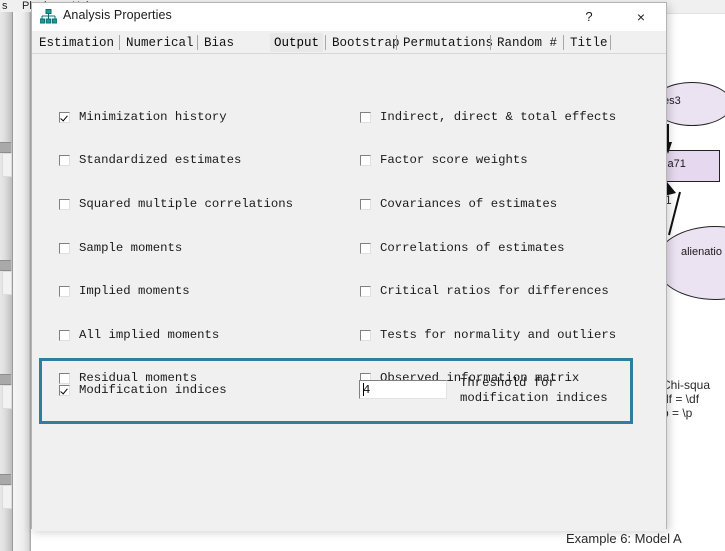 This screenshot has width=725, height=551. Describe the element at coordinates (589, 42) in the screenshot. I see `tab-title: Title` at that location.